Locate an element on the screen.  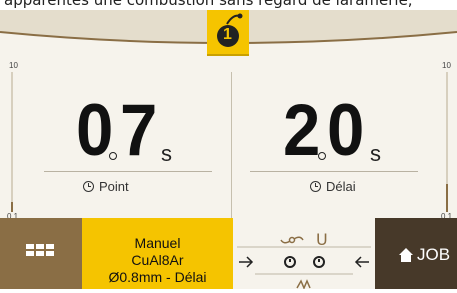
job-material: CuAl8Ar is located at coordinates (157, 260).